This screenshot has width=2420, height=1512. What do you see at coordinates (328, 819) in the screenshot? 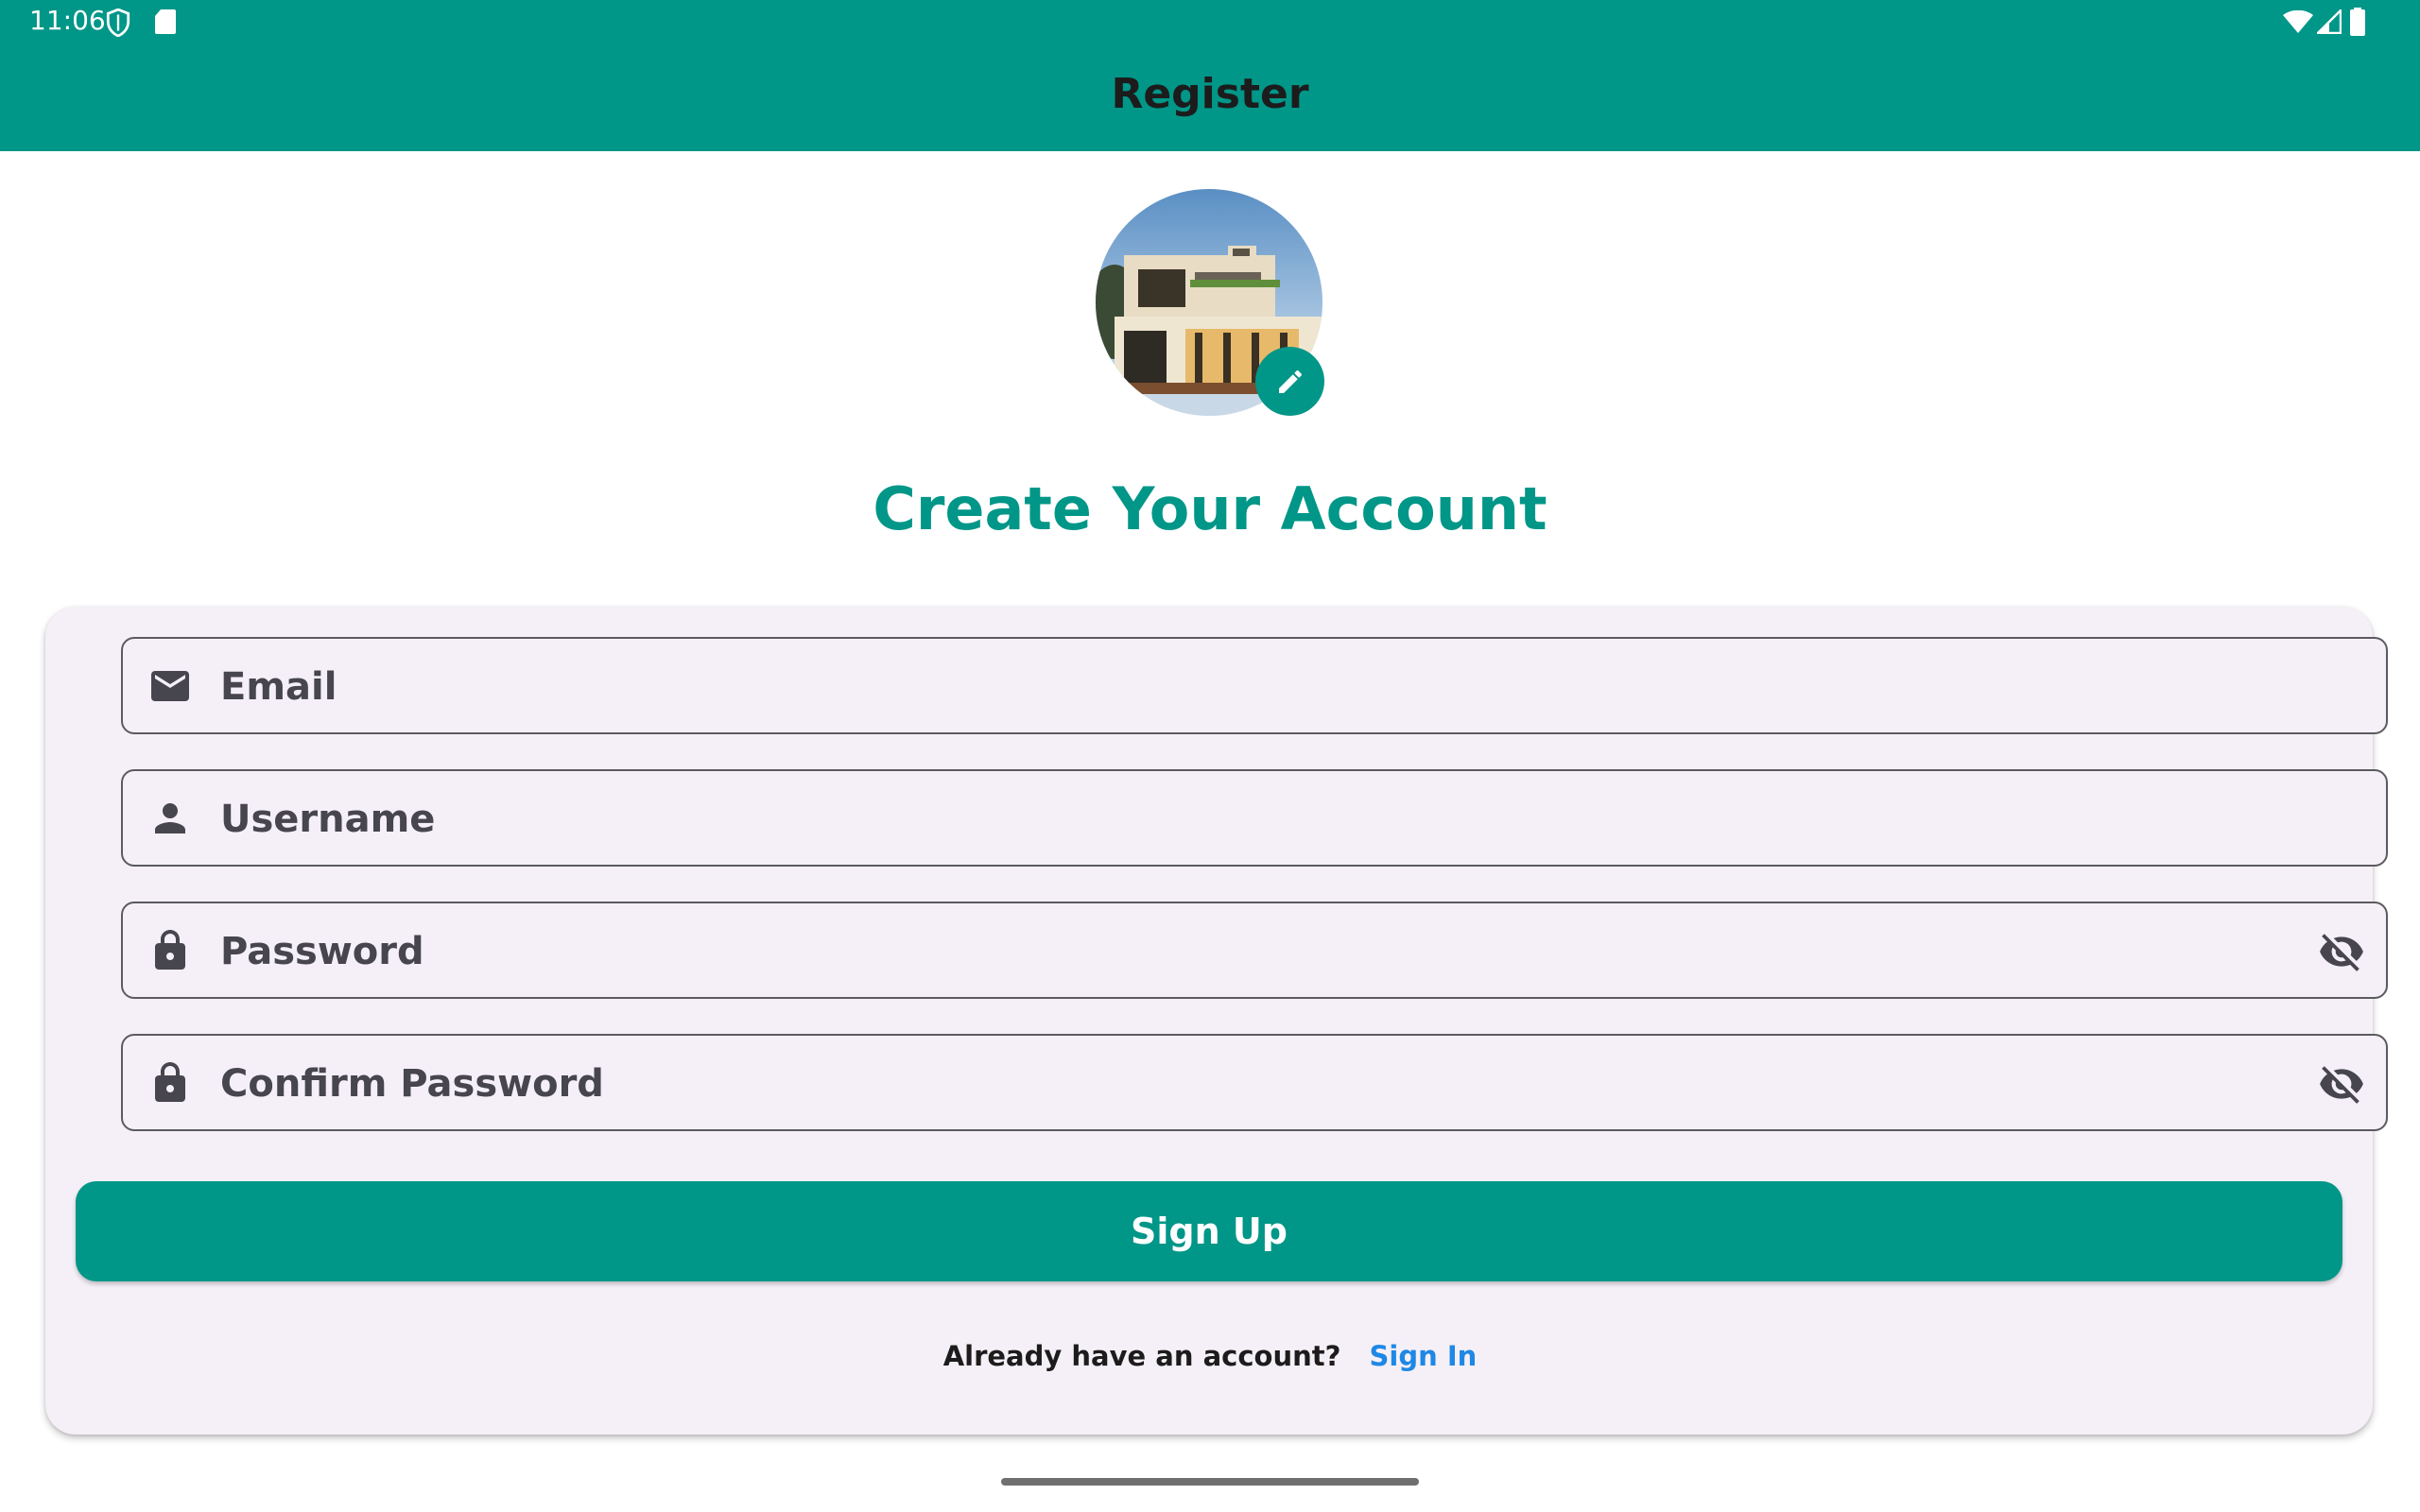
I see `username-label: Username` at bounding box center [328, 819].